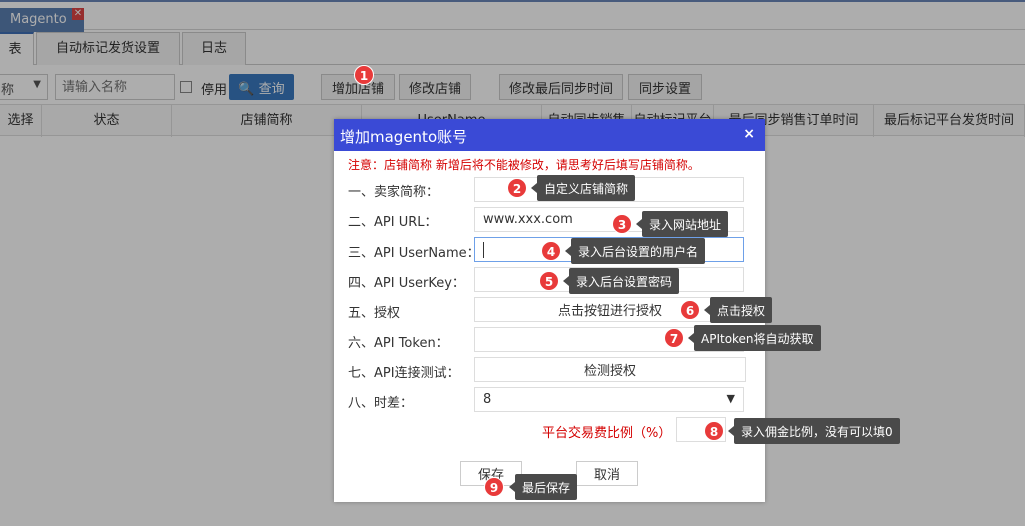  What do you see at coordinates (517, 188) in the screenshot?
I see `callout-badge-2: 2` at bounding box center [517, 188].